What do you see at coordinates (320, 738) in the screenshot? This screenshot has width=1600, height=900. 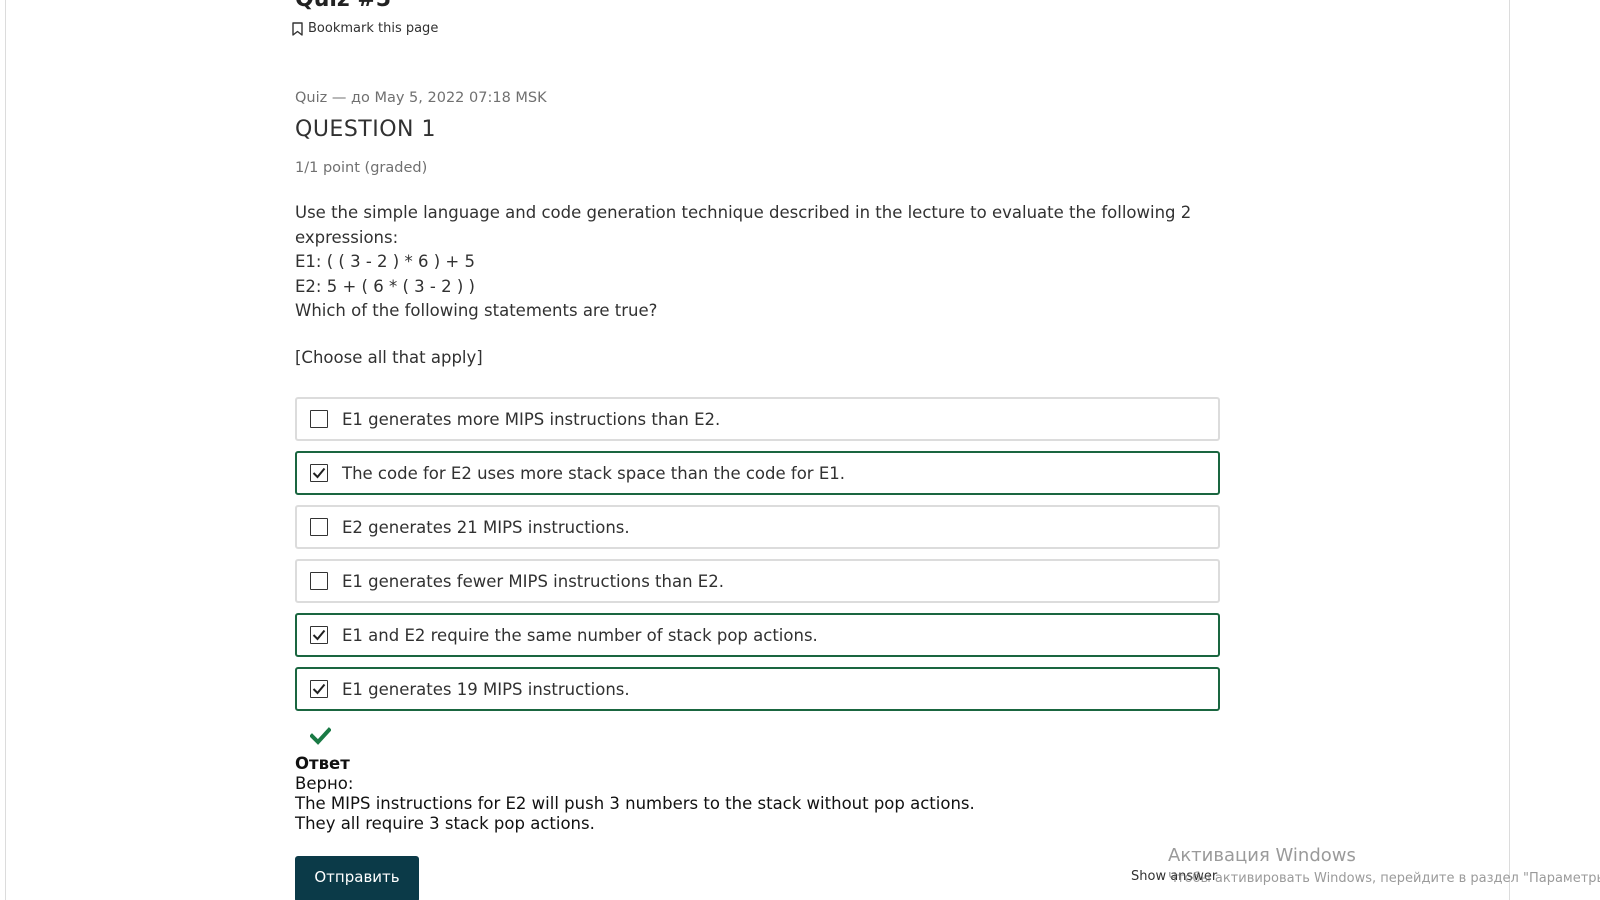 I see `correct-checkmark-icon` at bounding box center [320, 738].